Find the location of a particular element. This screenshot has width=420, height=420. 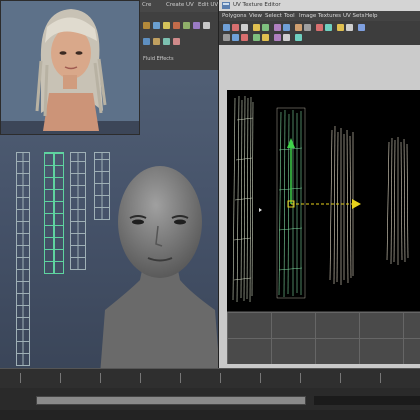

maya-shelf: Fluid Effects is located at coordinates (180, 41).